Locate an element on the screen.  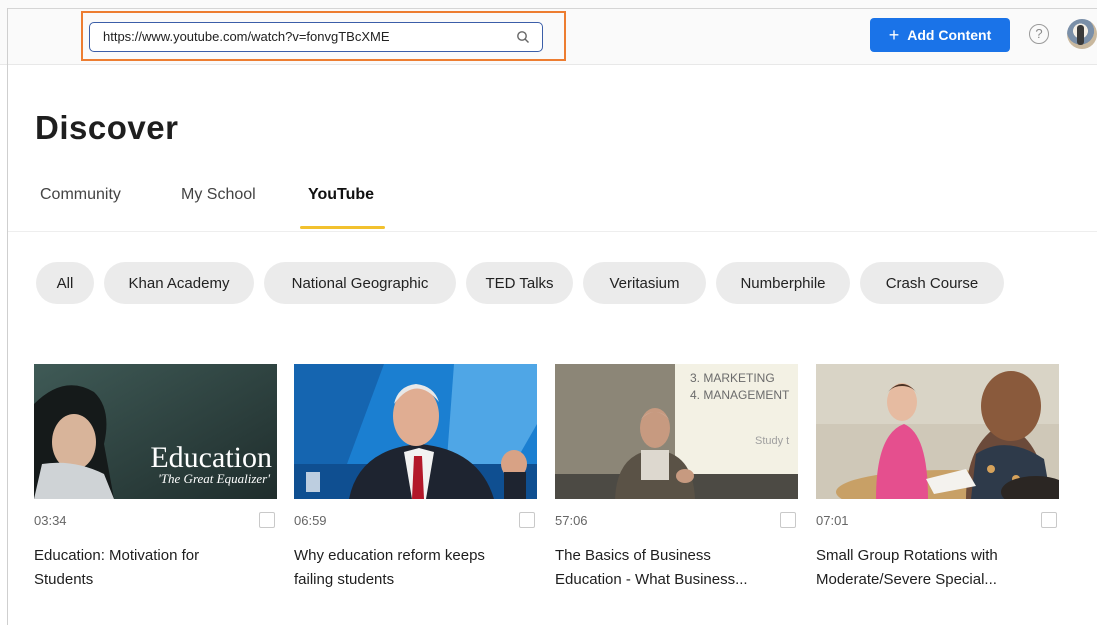
filter-chip-national-geographic: National Geographic is located at coordinates (360, 283).